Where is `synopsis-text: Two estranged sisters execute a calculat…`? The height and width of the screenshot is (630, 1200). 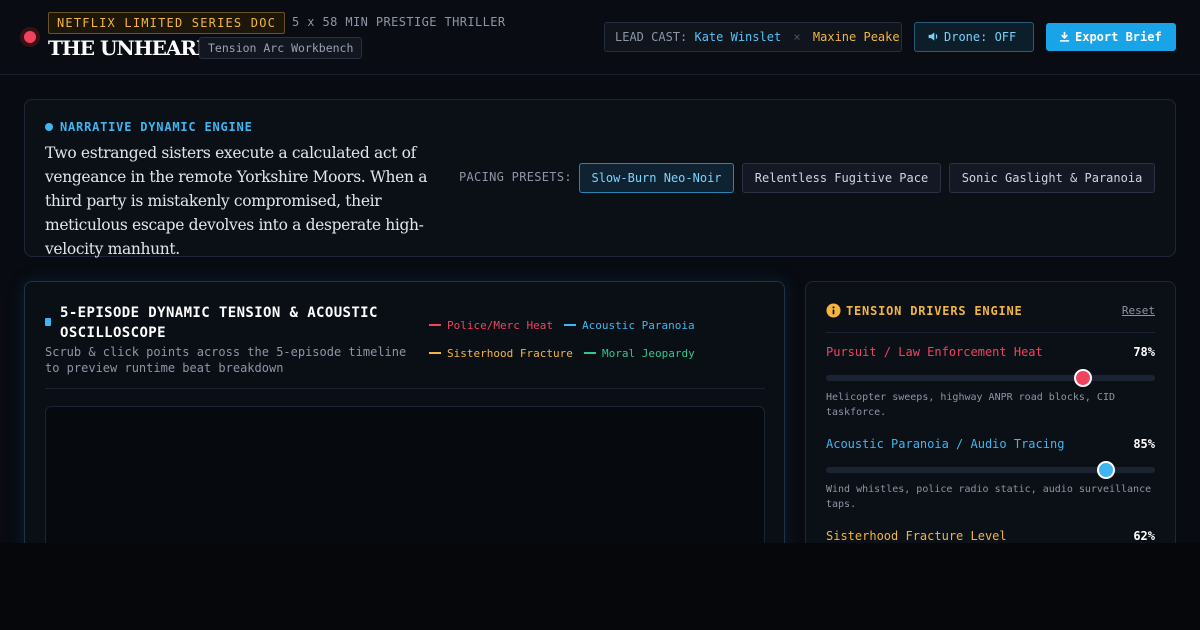
synopsis-text: Two estranged sisters execute a calculat… is located at coordinates (236, 201).